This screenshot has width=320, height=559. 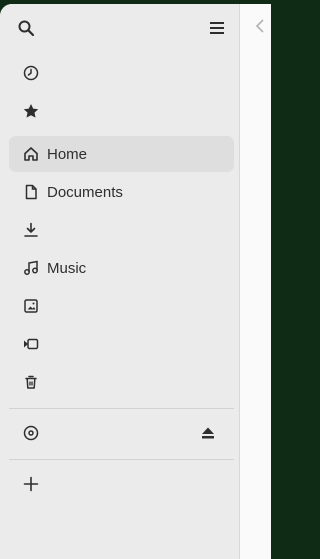 I want to click on sidebar-item-starred, so click(x=121, y=111).